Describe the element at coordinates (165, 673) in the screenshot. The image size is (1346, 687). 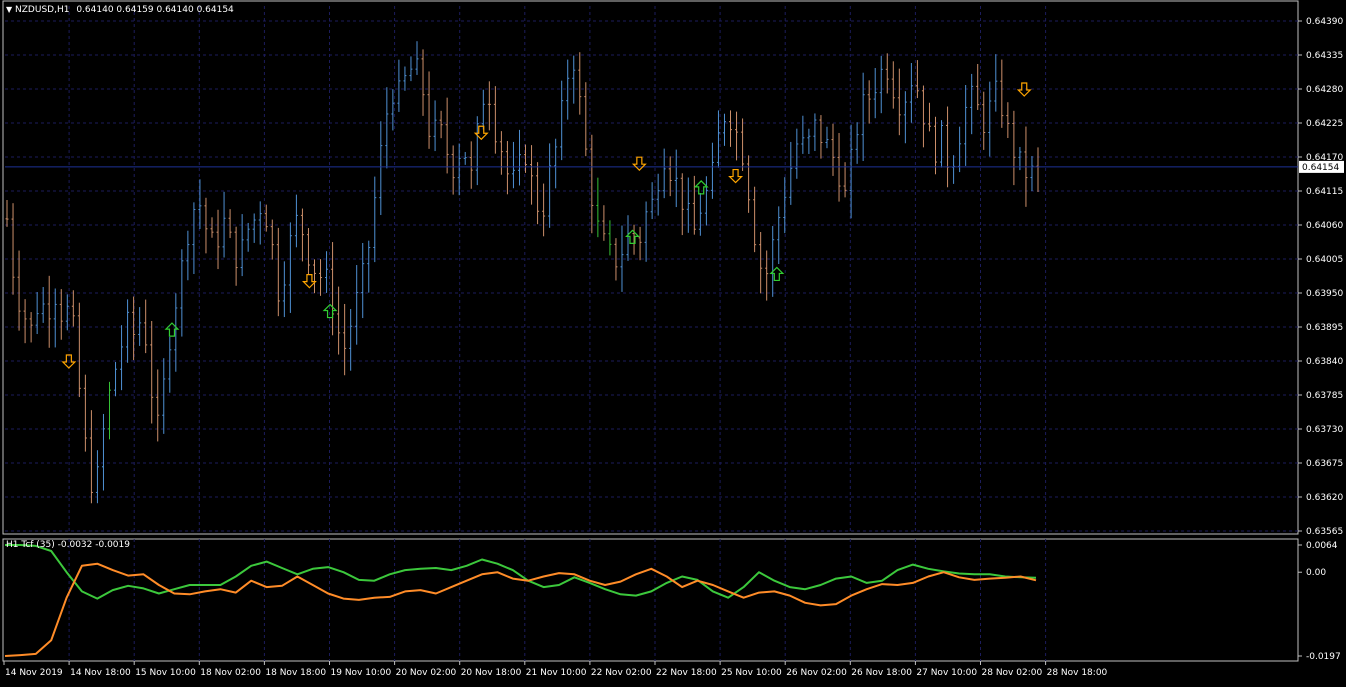
I see `x-tick-label: 15 Nov 10:00` at that location.